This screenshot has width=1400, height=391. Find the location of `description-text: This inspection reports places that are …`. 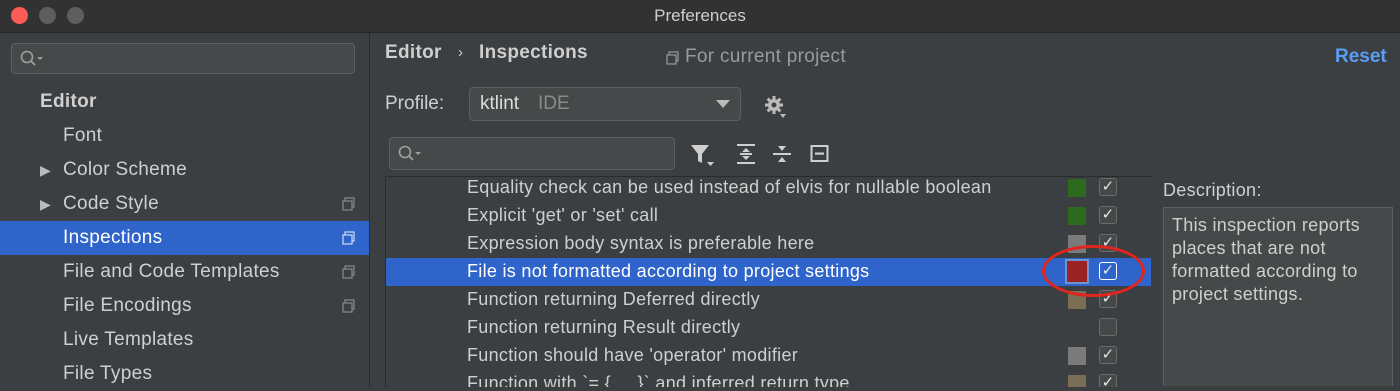

description-text: This inspection reports places that are … is located at coordinates (1266, 259).